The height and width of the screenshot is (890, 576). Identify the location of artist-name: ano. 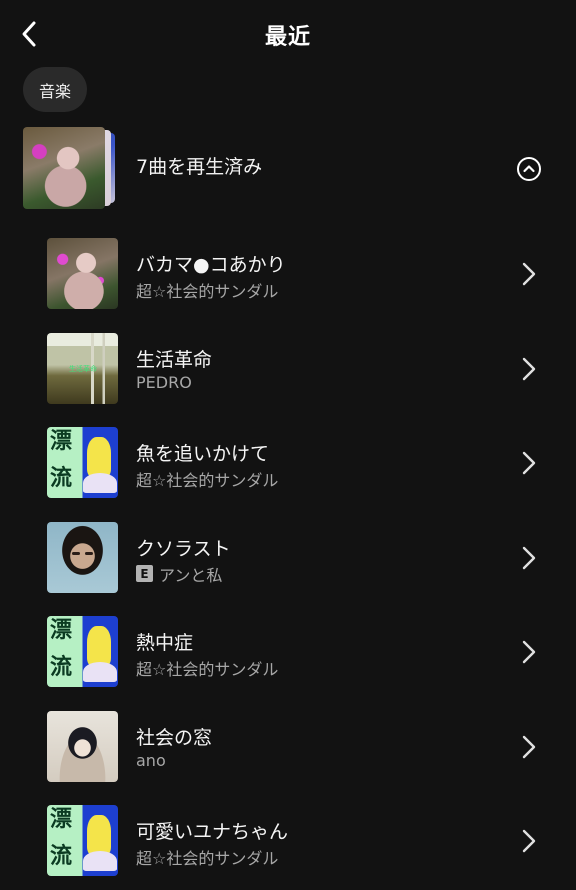
(151, 760).